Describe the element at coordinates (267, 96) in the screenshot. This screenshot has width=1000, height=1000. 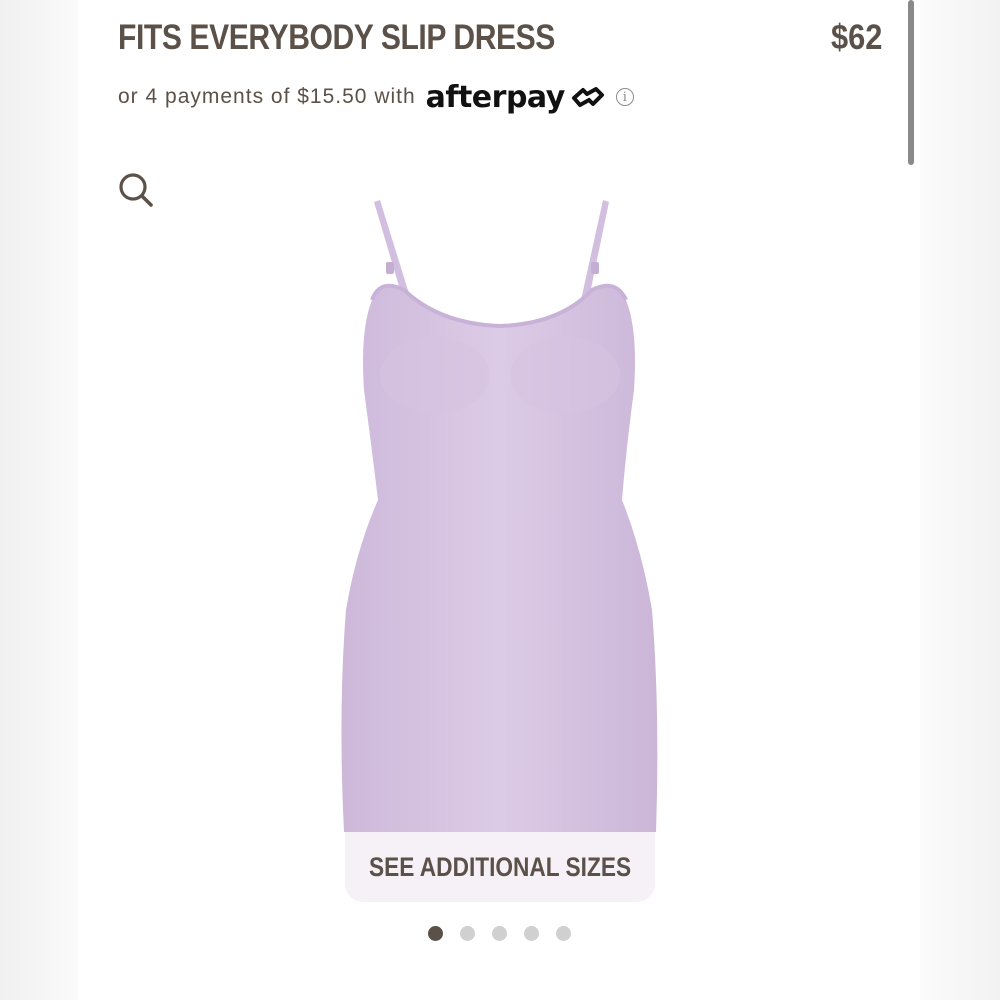
I see `installment-text: or 4 payments of $15.50 with` at that location.